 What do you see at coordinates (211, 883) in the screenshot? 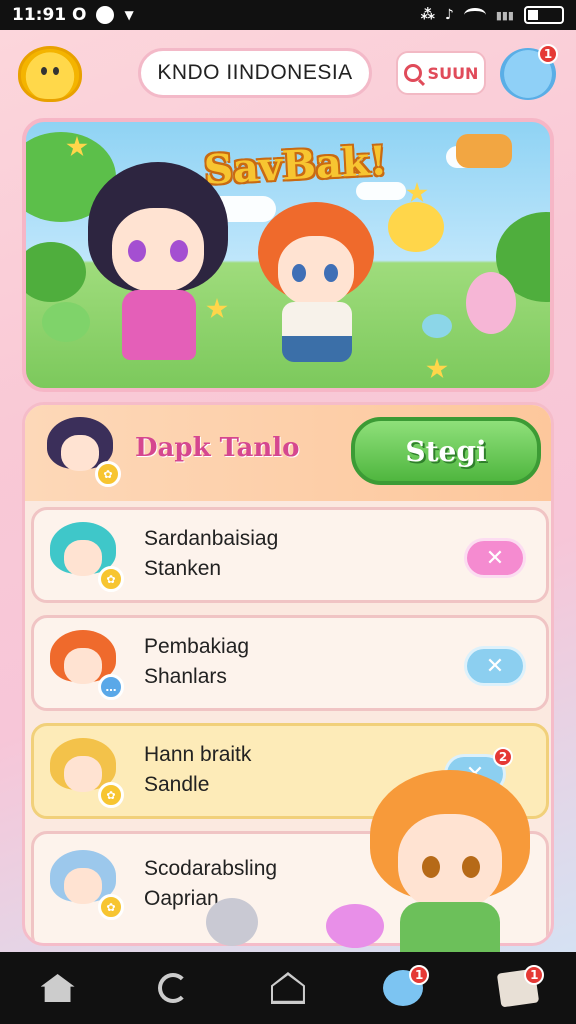
I see `item-name: Scodarabsling Oaprian` at bounding box center [211, 883].